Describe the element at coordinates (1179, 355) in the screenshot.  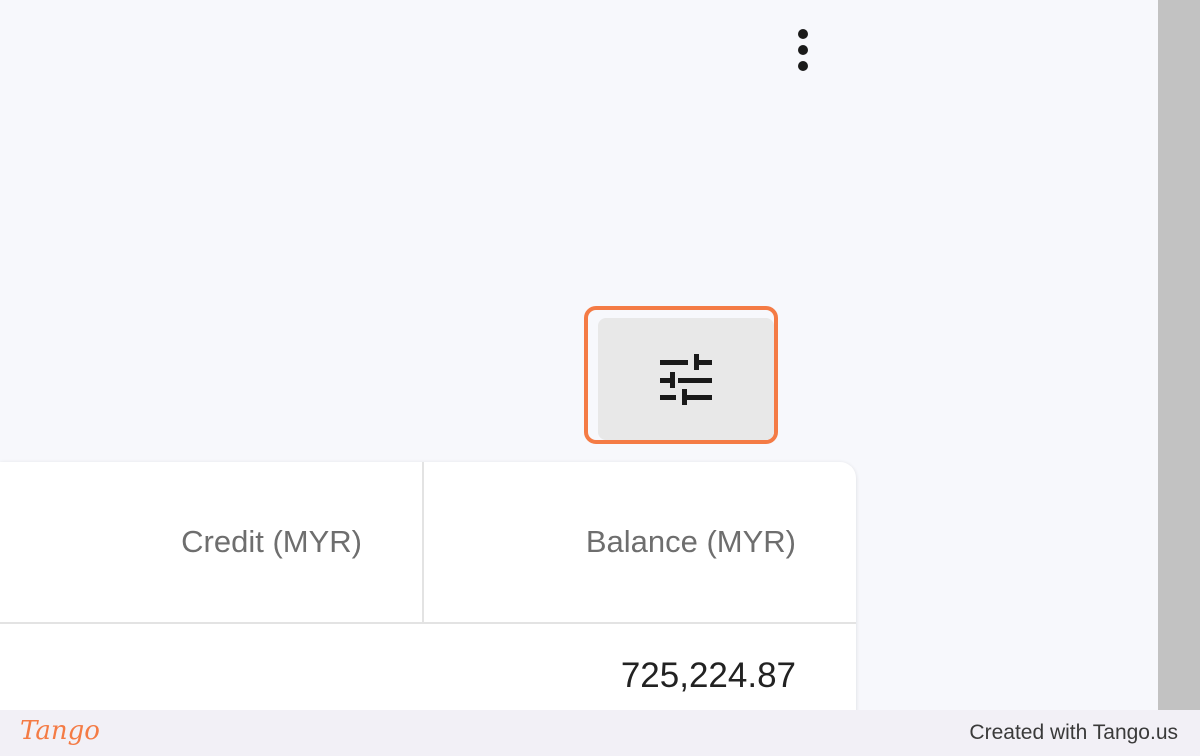
I see `vertical-scrollbar` at that location.